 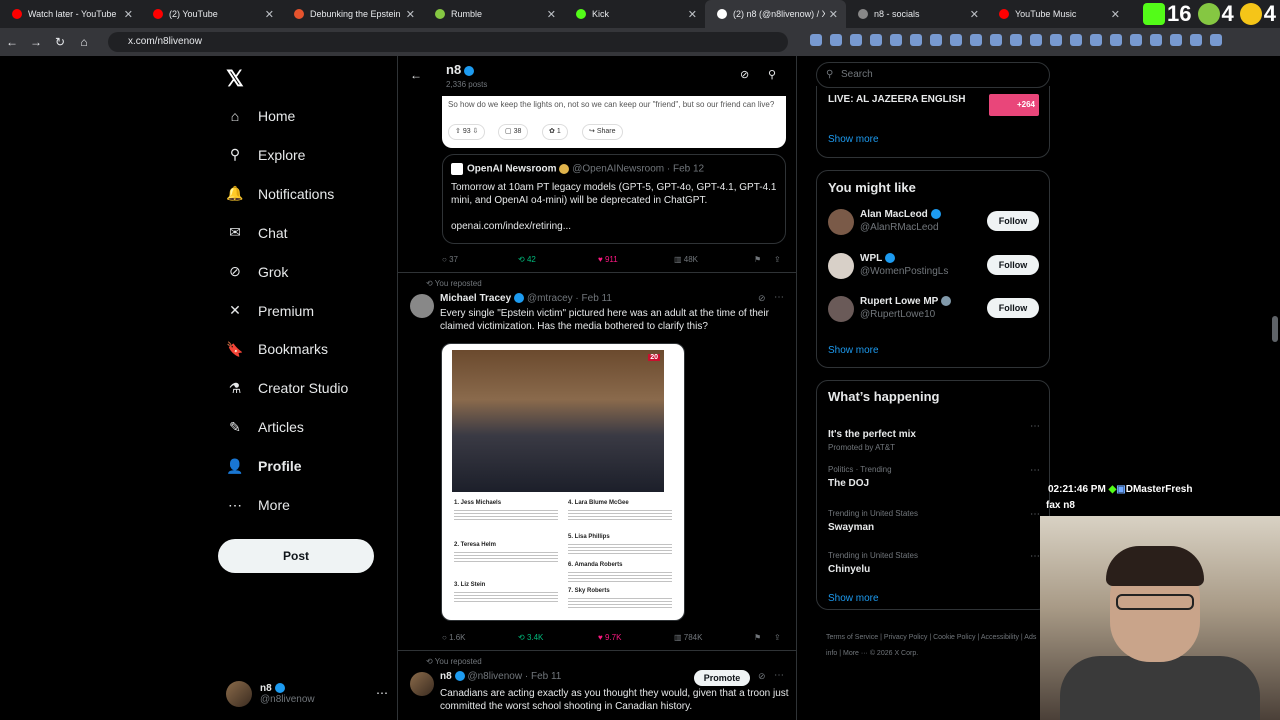 I want to click on trend-item: Politics · Trending The DOJ ⋯, so click(x=934, y=477).